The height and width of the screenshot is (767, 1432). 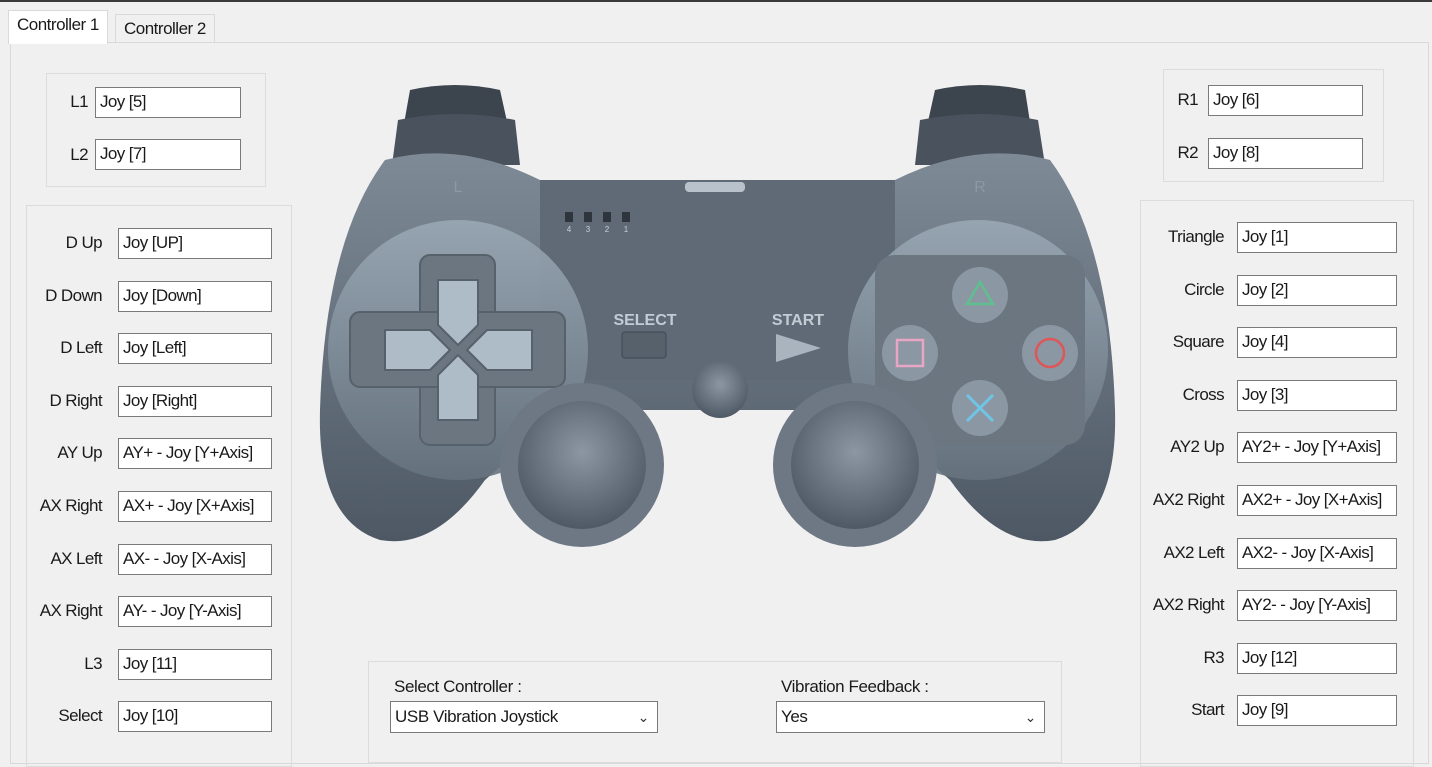 I want to click on circle-label: Circle, so click(x=1204, y=289).